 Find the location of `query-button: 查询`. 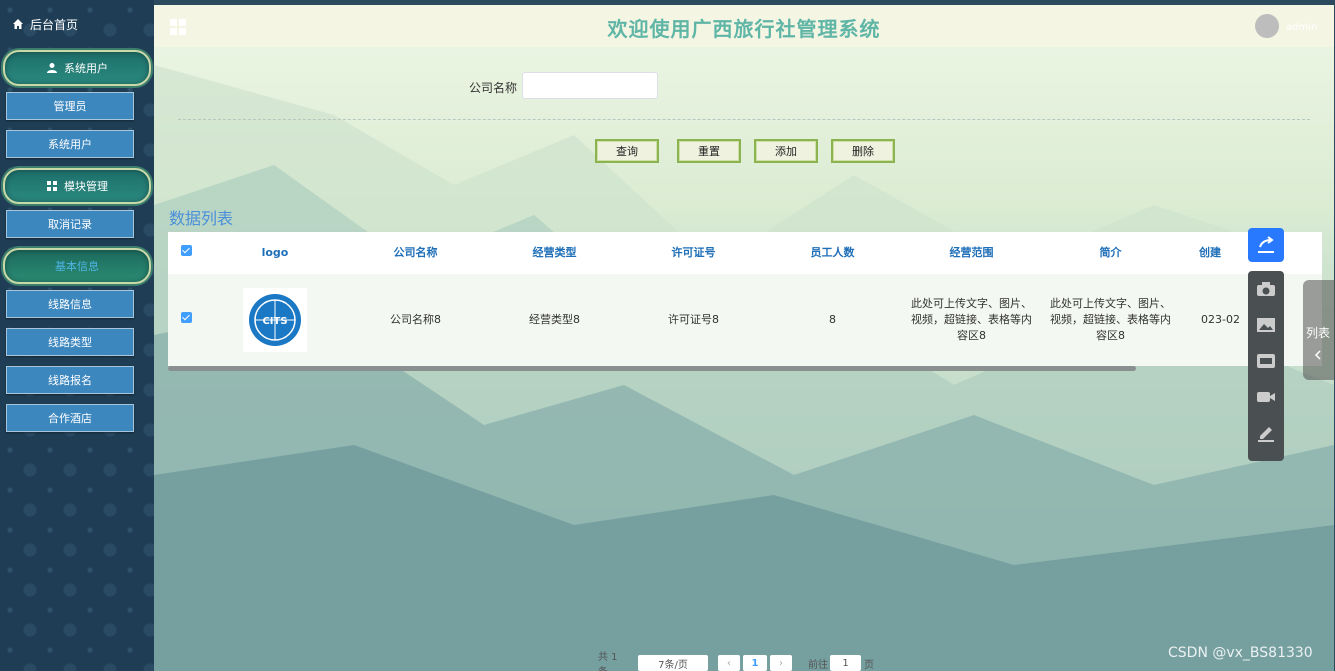

query-button: 查询 is located at coordinates (627, 151).